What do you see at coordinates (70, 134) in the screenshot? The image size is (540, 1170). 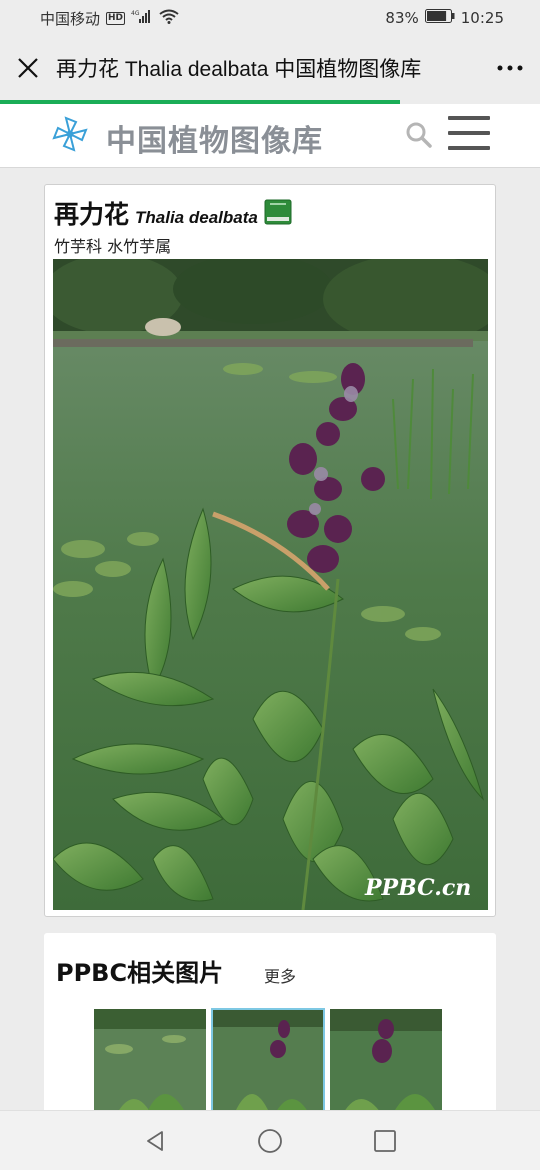 I see `logo-pinwheel-icon` at bounding box center [70, 134].